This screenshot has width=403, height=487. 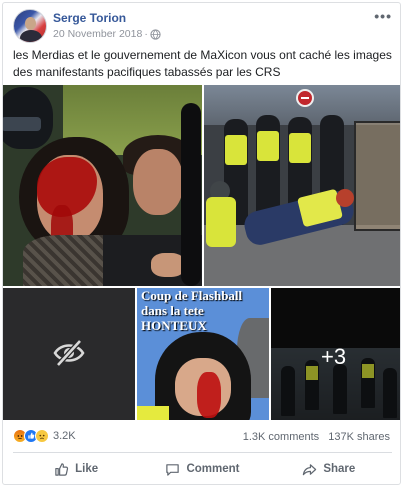 I want to click on comments-count: 1.3K comments, so click(x=281, y=437).